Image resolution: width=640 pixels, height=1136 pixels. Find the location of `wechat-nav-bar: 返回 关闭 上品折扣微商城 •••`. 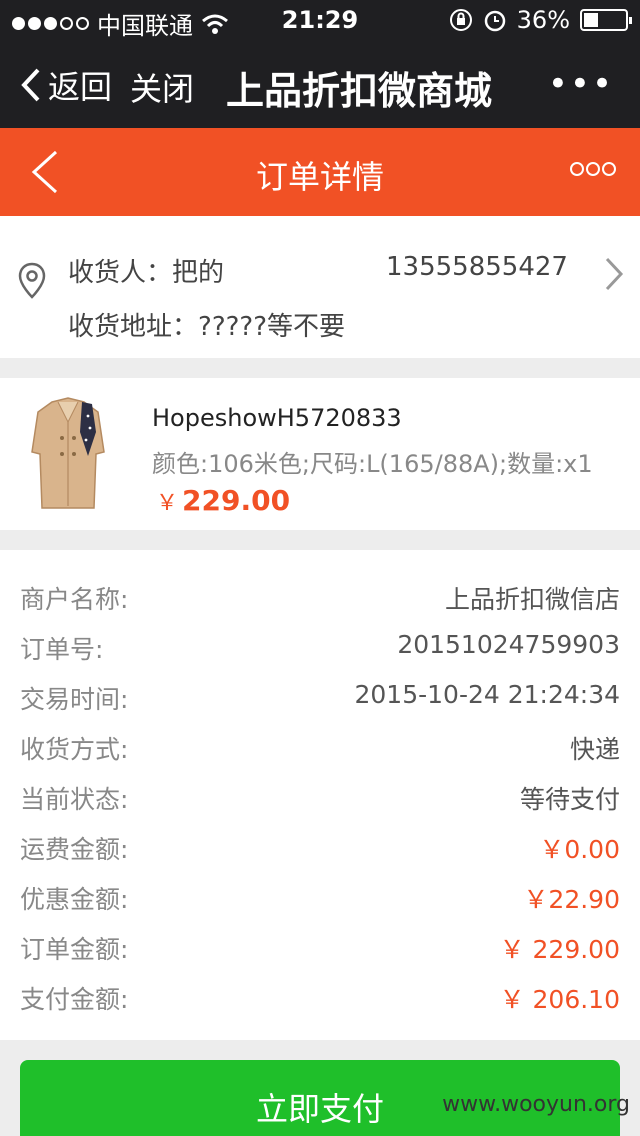

wechat-nav-bar: 返回 关闭 上品折扣微商城 ••• is located at coordinates (320, 85).